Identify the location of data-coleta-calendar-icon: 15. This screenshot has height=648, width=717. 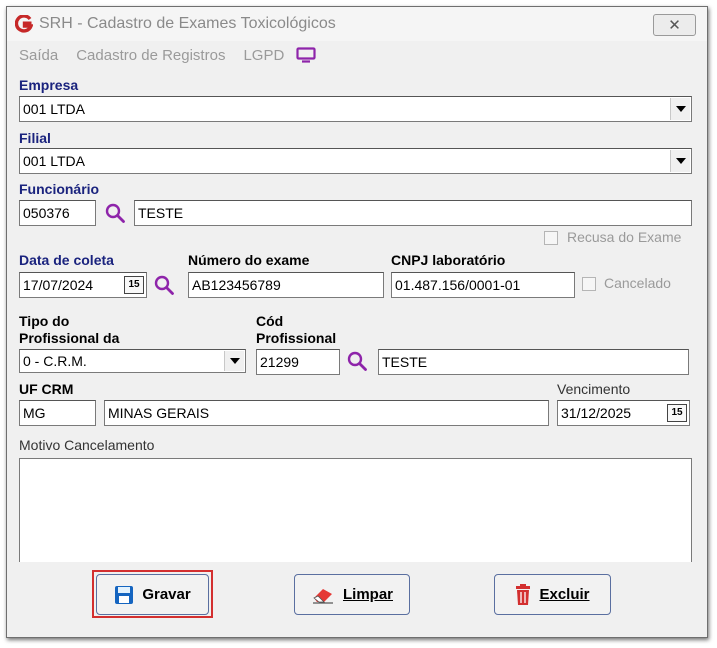
(134, 285).